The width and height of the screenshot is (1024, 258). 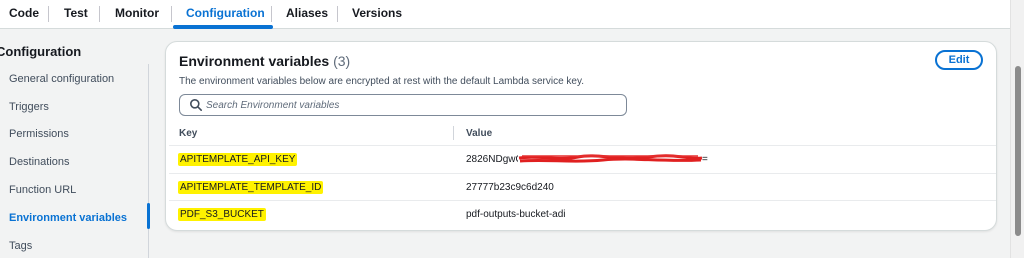 What do you see at coordinates (959, 60) in the screenshot?
I see `edit-button: Edit` at bounding box center [959, 60].